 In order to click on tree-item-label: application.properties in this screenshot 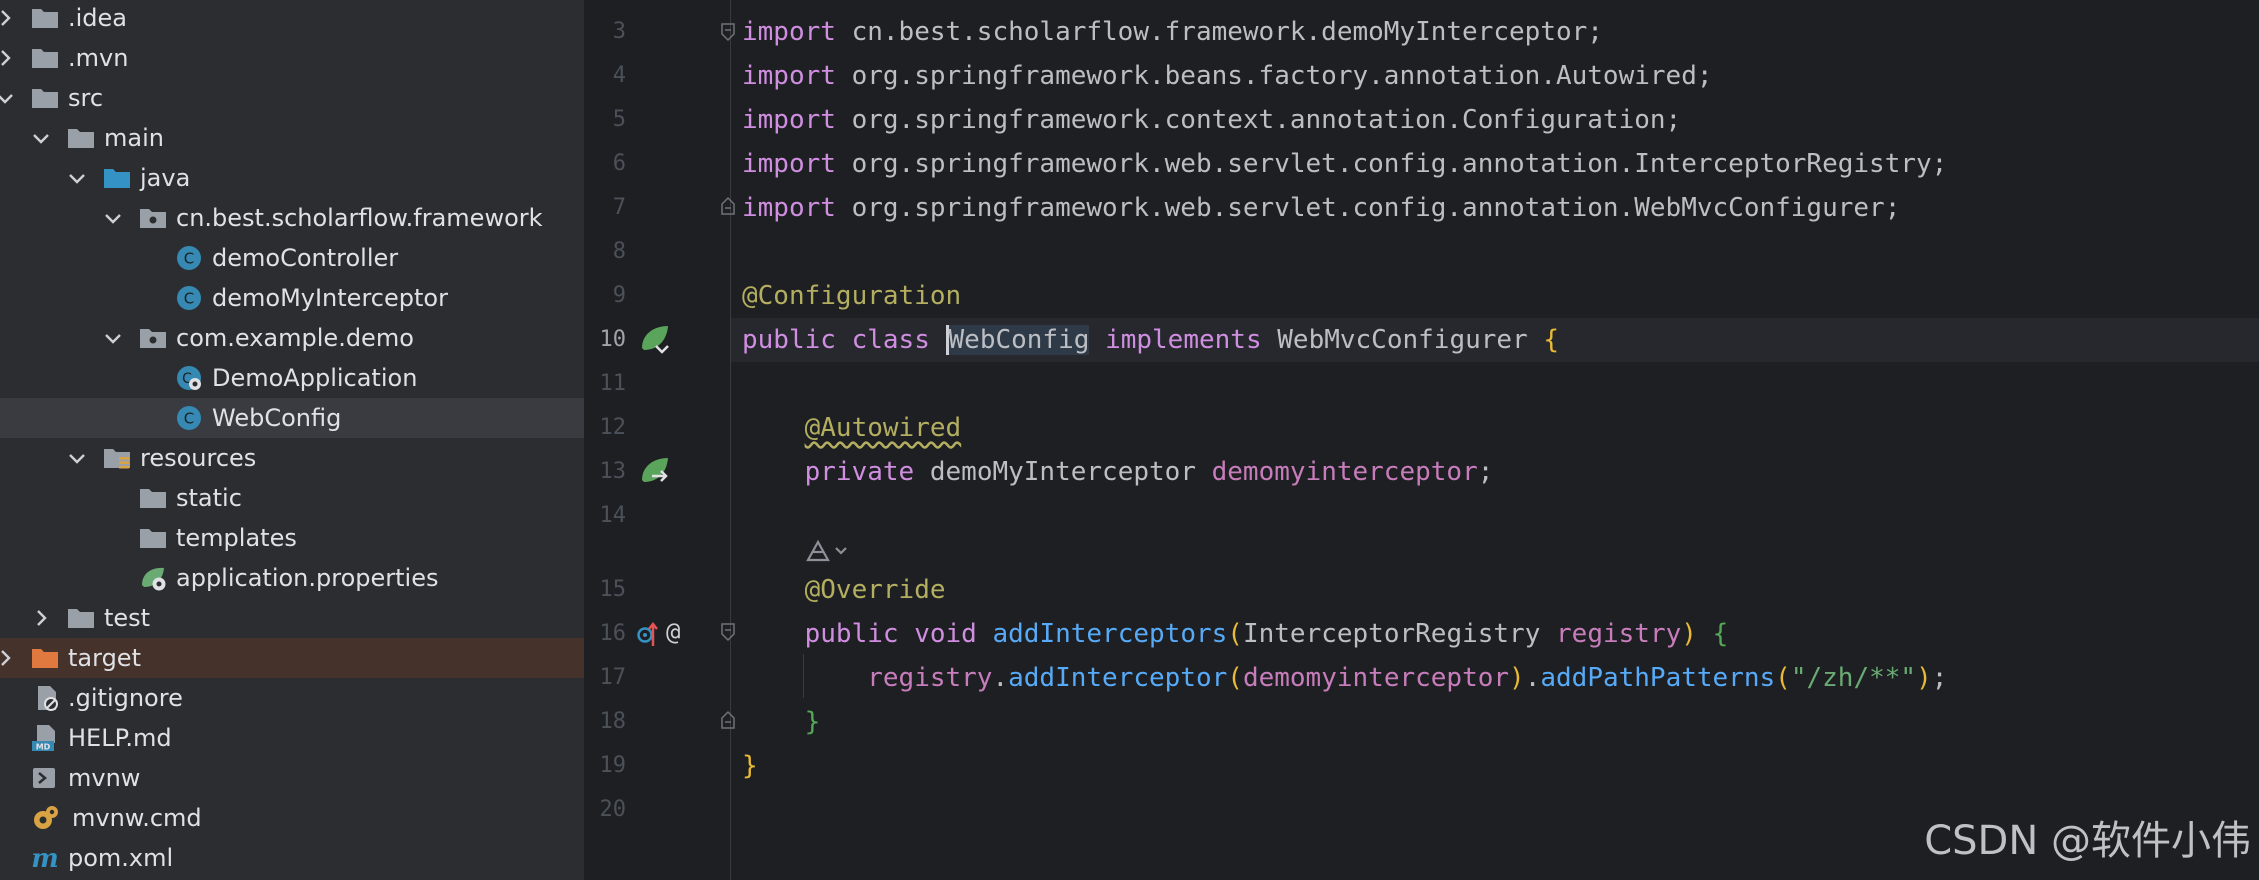, I will do `click(307, 578)`.